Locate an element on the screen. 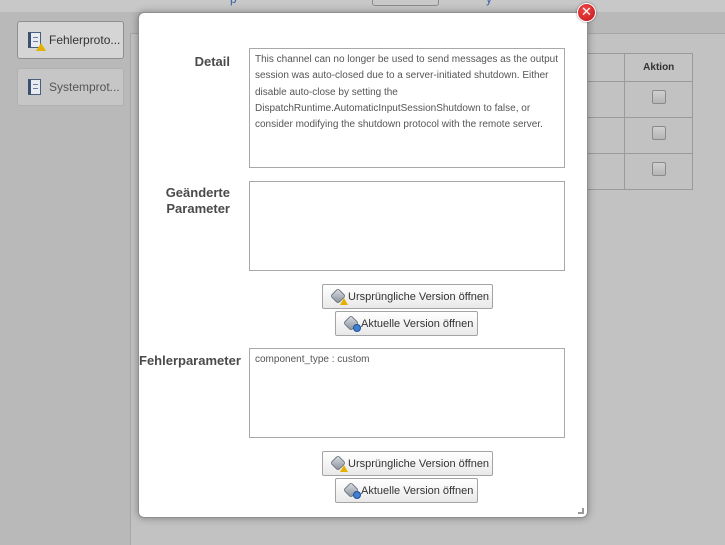  column-header-action: Aktion is located at coordinates (658, 67).